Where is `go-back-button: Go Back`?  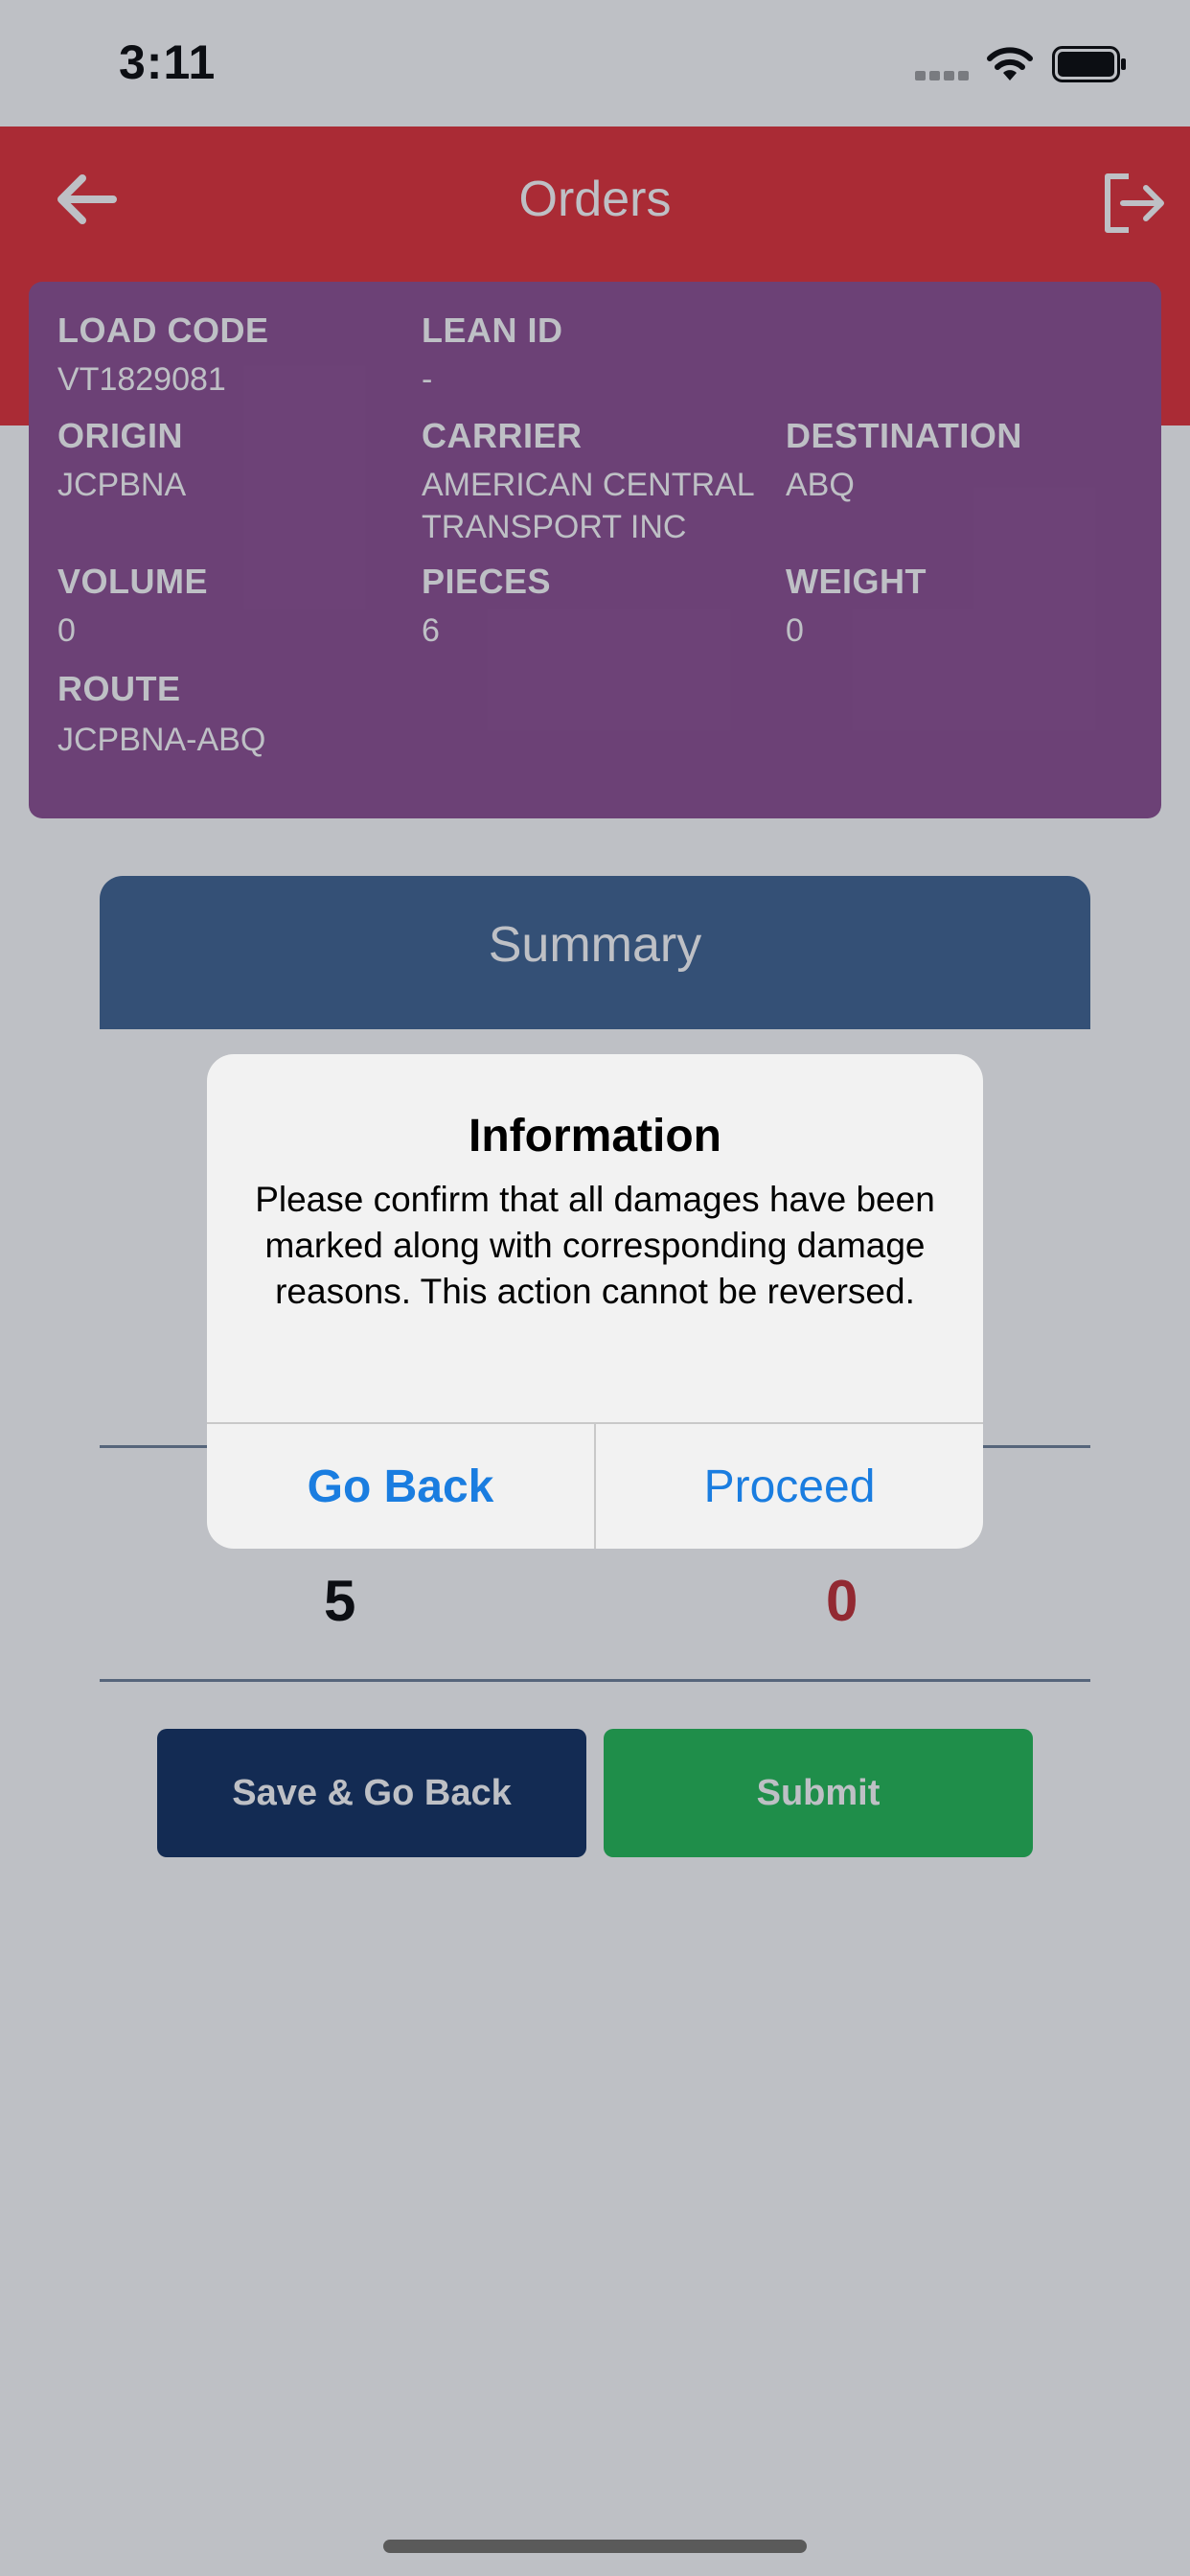 go-back-button: Go Back is located at coordinates (401, 1486).